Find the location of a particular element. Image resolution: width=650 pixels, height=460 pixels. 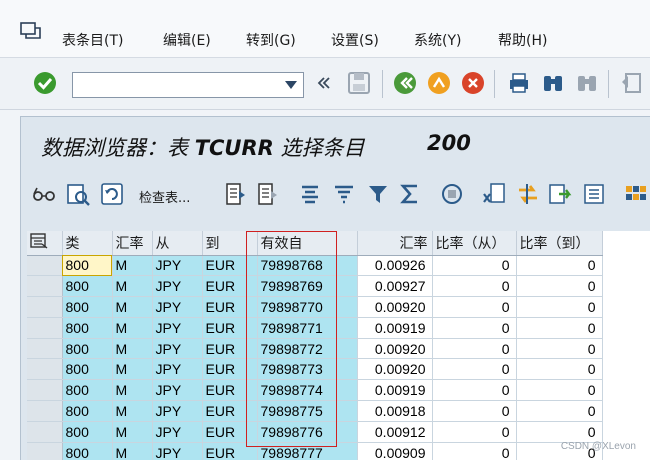

menu-system: 系统(Y) is located at coordinates (437, 40).